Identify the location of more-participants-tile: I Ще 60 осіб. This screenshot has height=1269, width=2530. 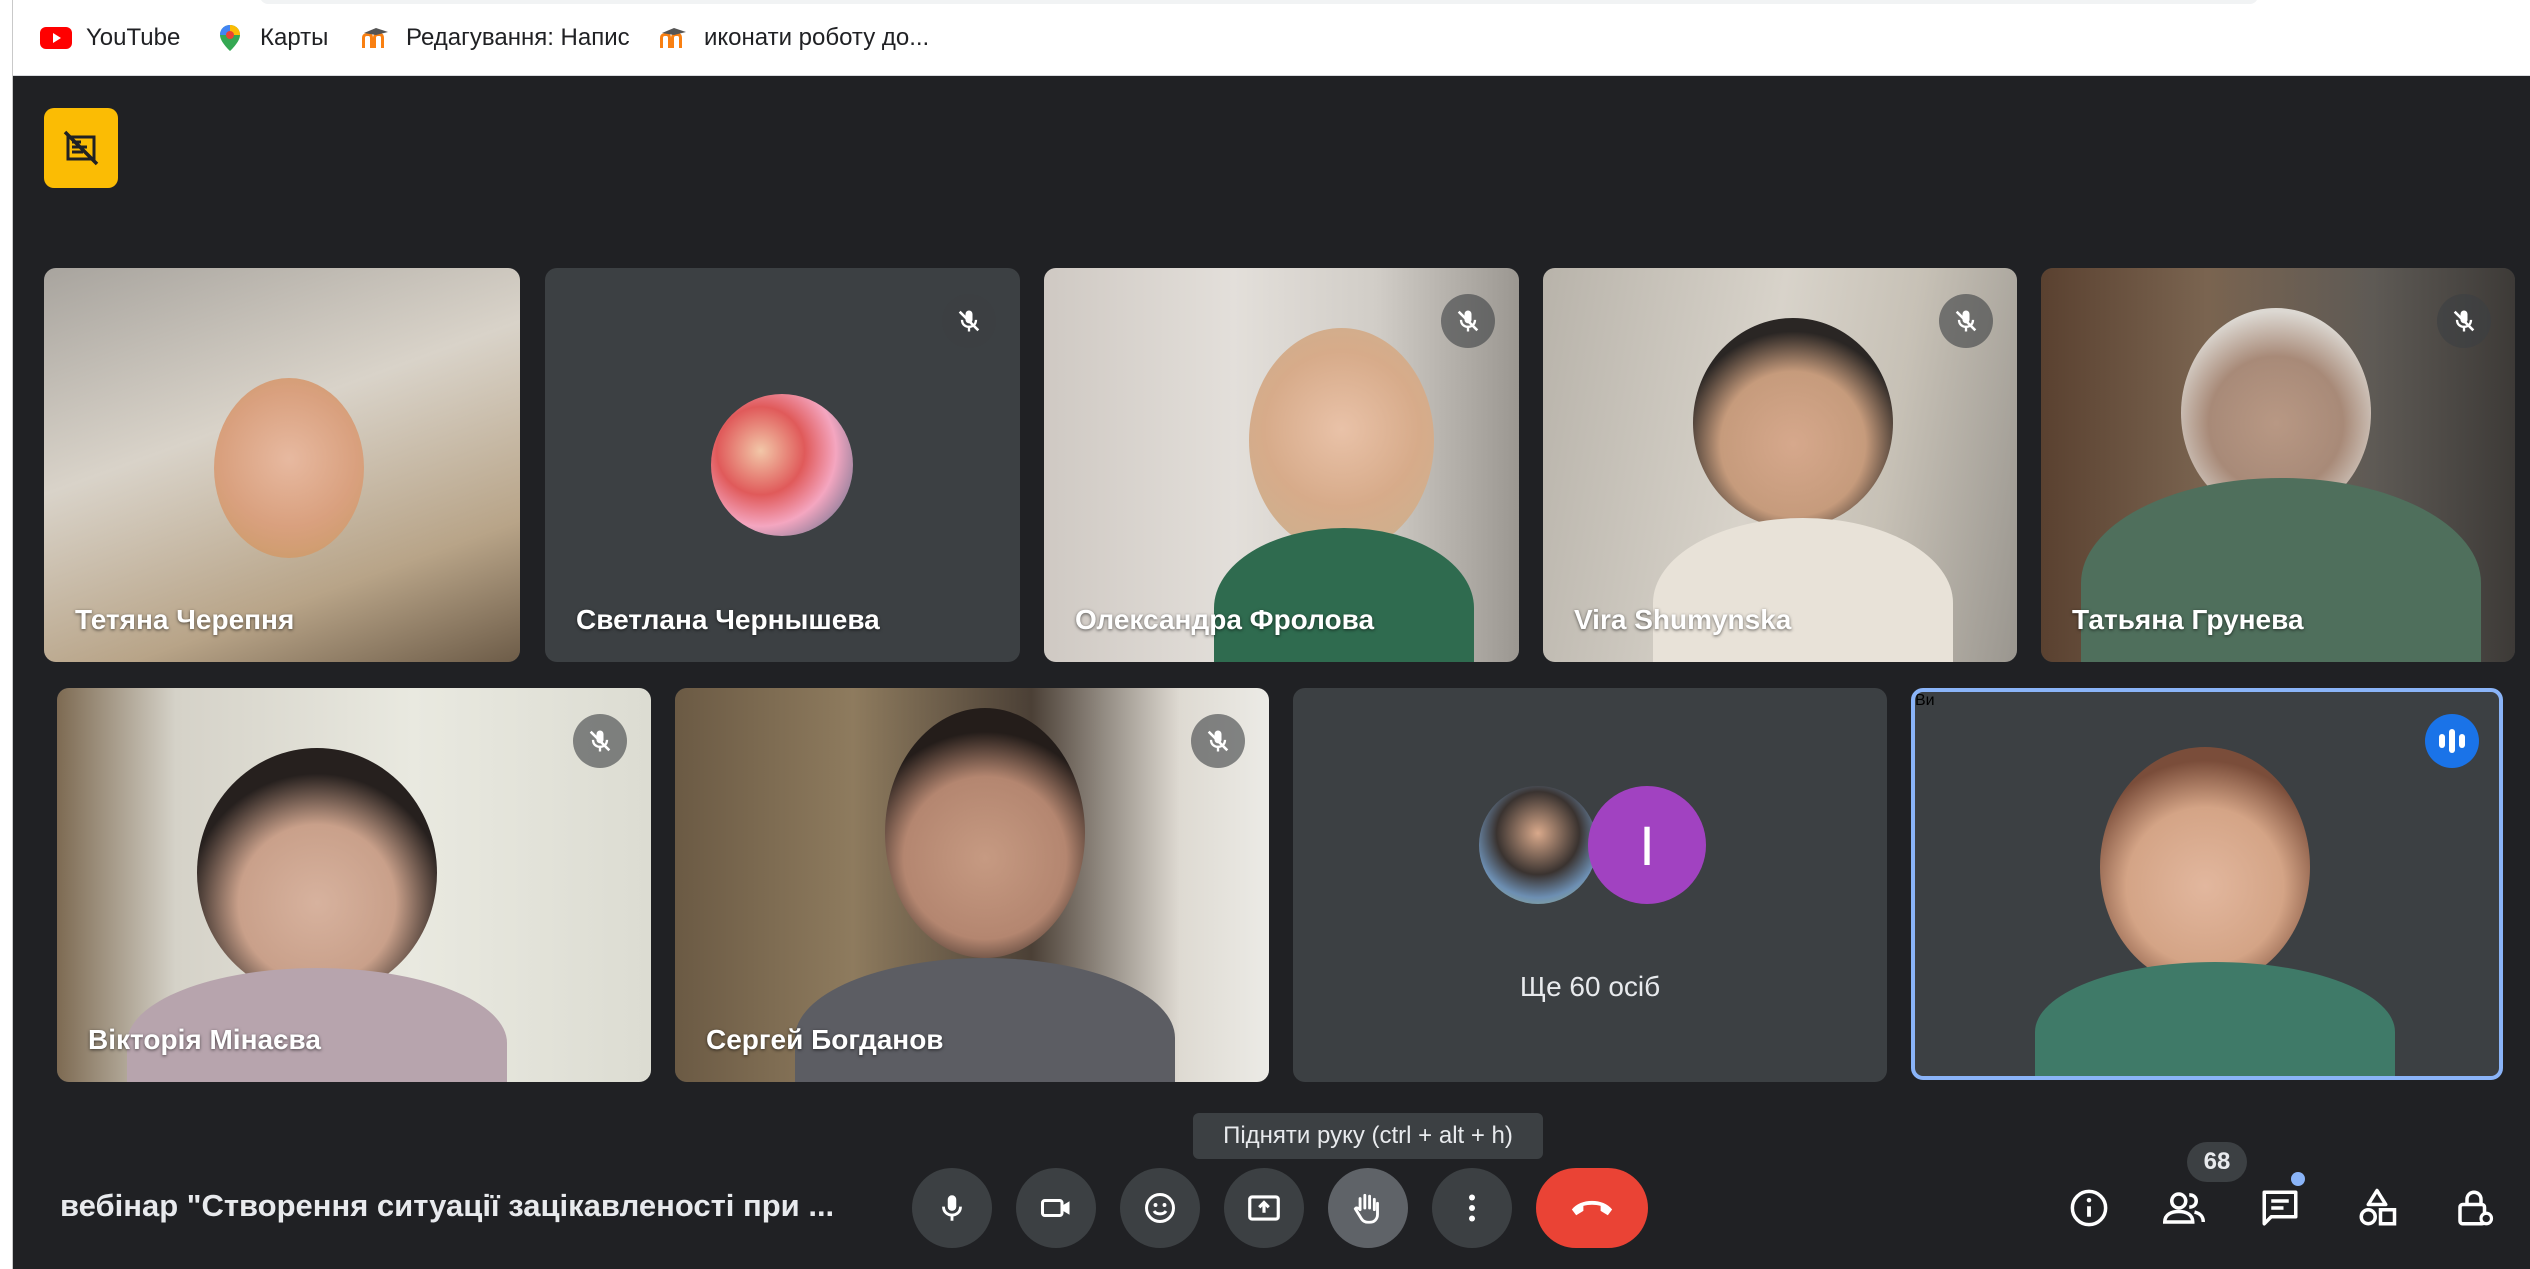
(1590, 885).